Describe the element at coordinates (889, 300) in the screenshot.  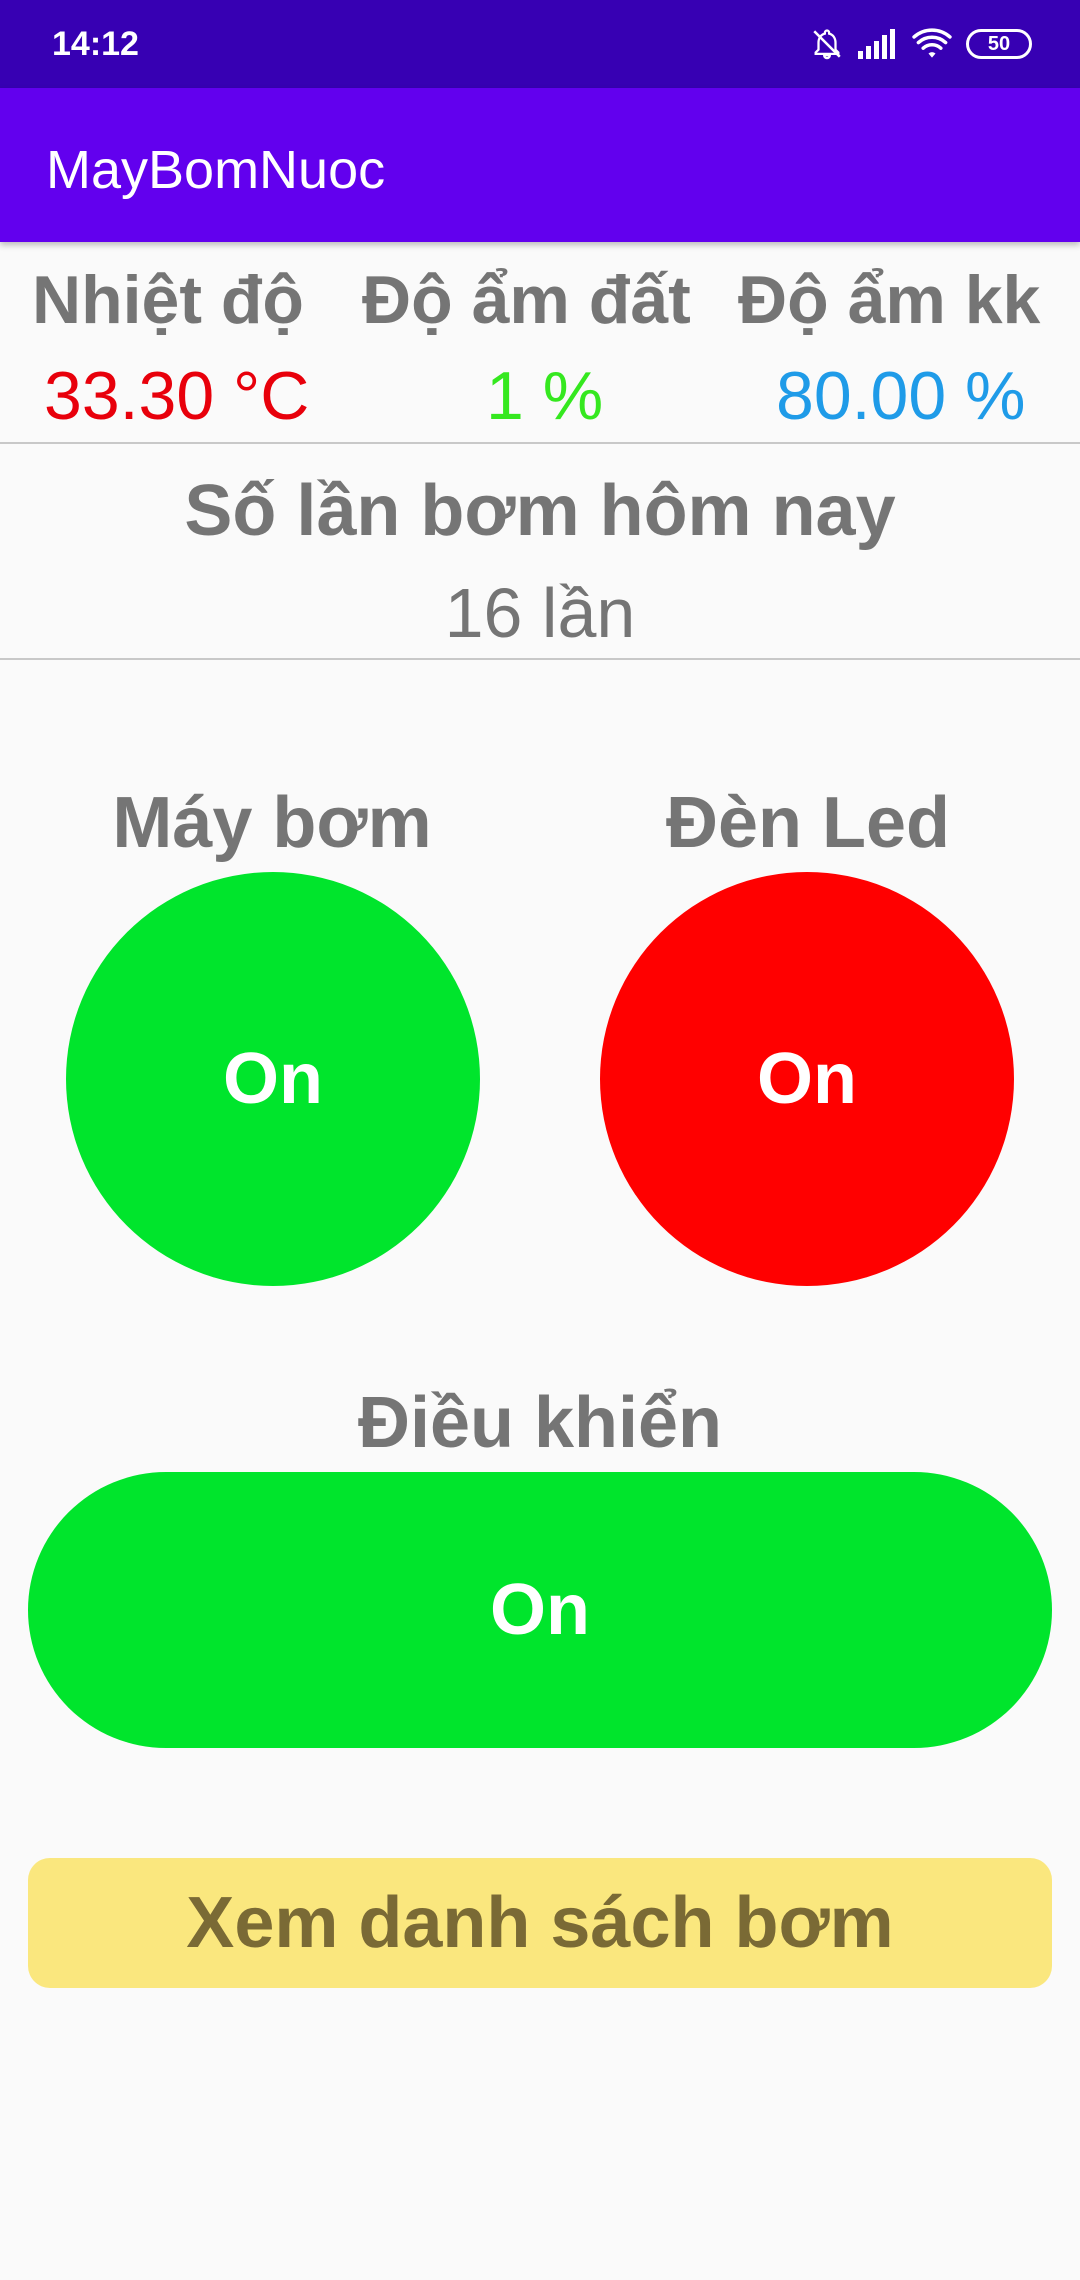
I see `sensor-label-air-humidity: Độ ẩm kk` at that location.